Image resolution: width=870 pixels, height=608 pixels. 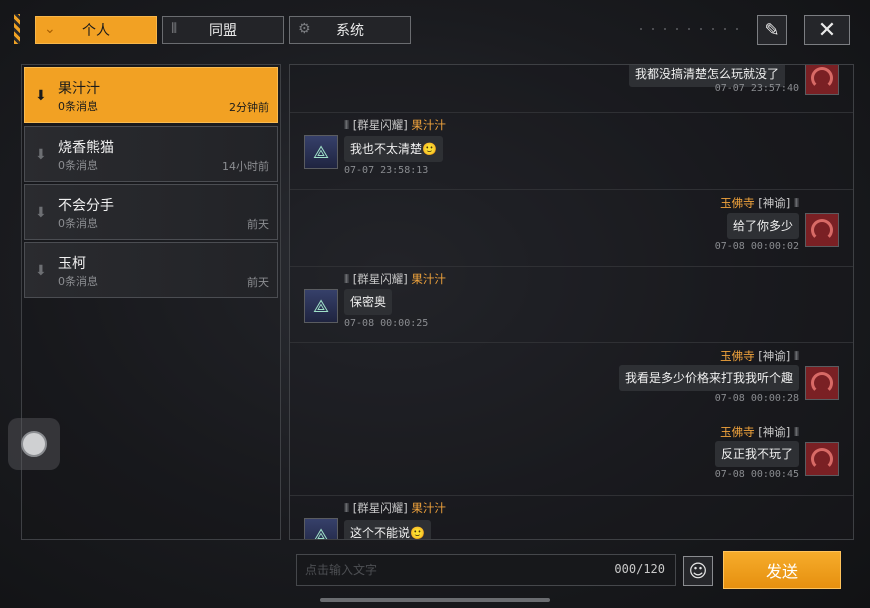 What do you see at coordinates (571, 520) in the screenshot?
I see `message-row: ⦀ [群星闪耀] 果汁汁 ⟁ 这个不能说🙂` at bounding box center [571, 520].